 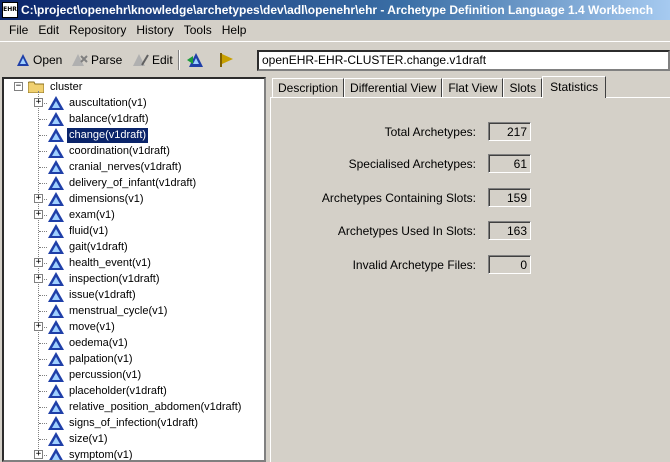 I want to click on tree-item: coordination(v1draft), so click(x=110, y=151).